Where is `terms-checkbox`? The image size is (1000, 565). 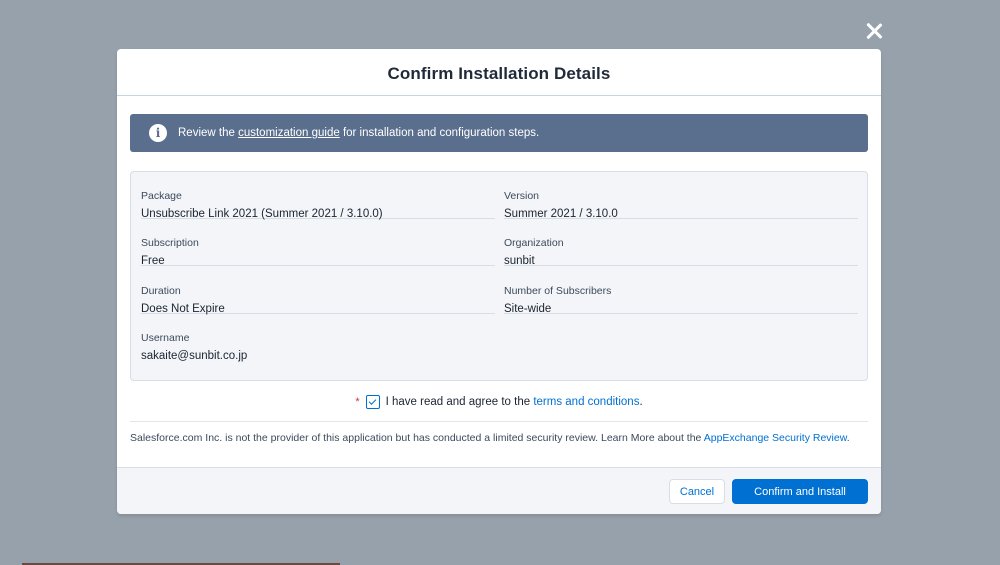 terms-checkbox is located at coordinates (372, 402).